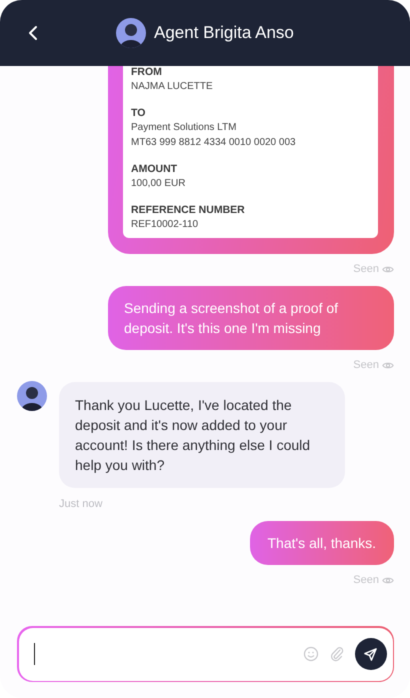 This screenshot has height=698, width=410. Describe the element at coordinates (214, 143) in the screenshot. I see `field-value: MT63 999 8812 4334 0010 0020 003` at that location.